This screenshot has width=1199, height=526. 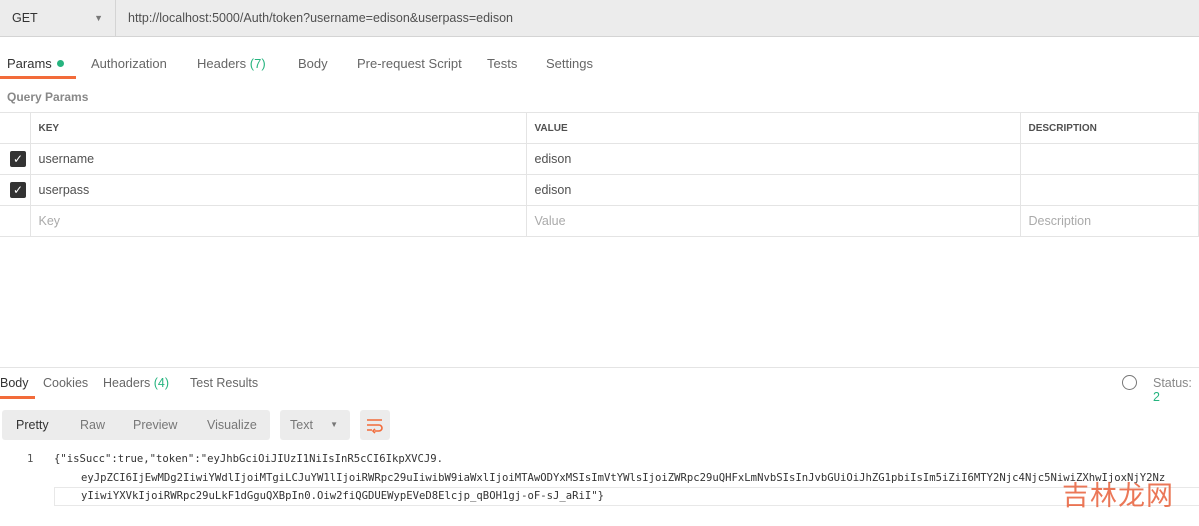 I want to click on response-tab-headers: Headers (4), so click(x=136, y=383).